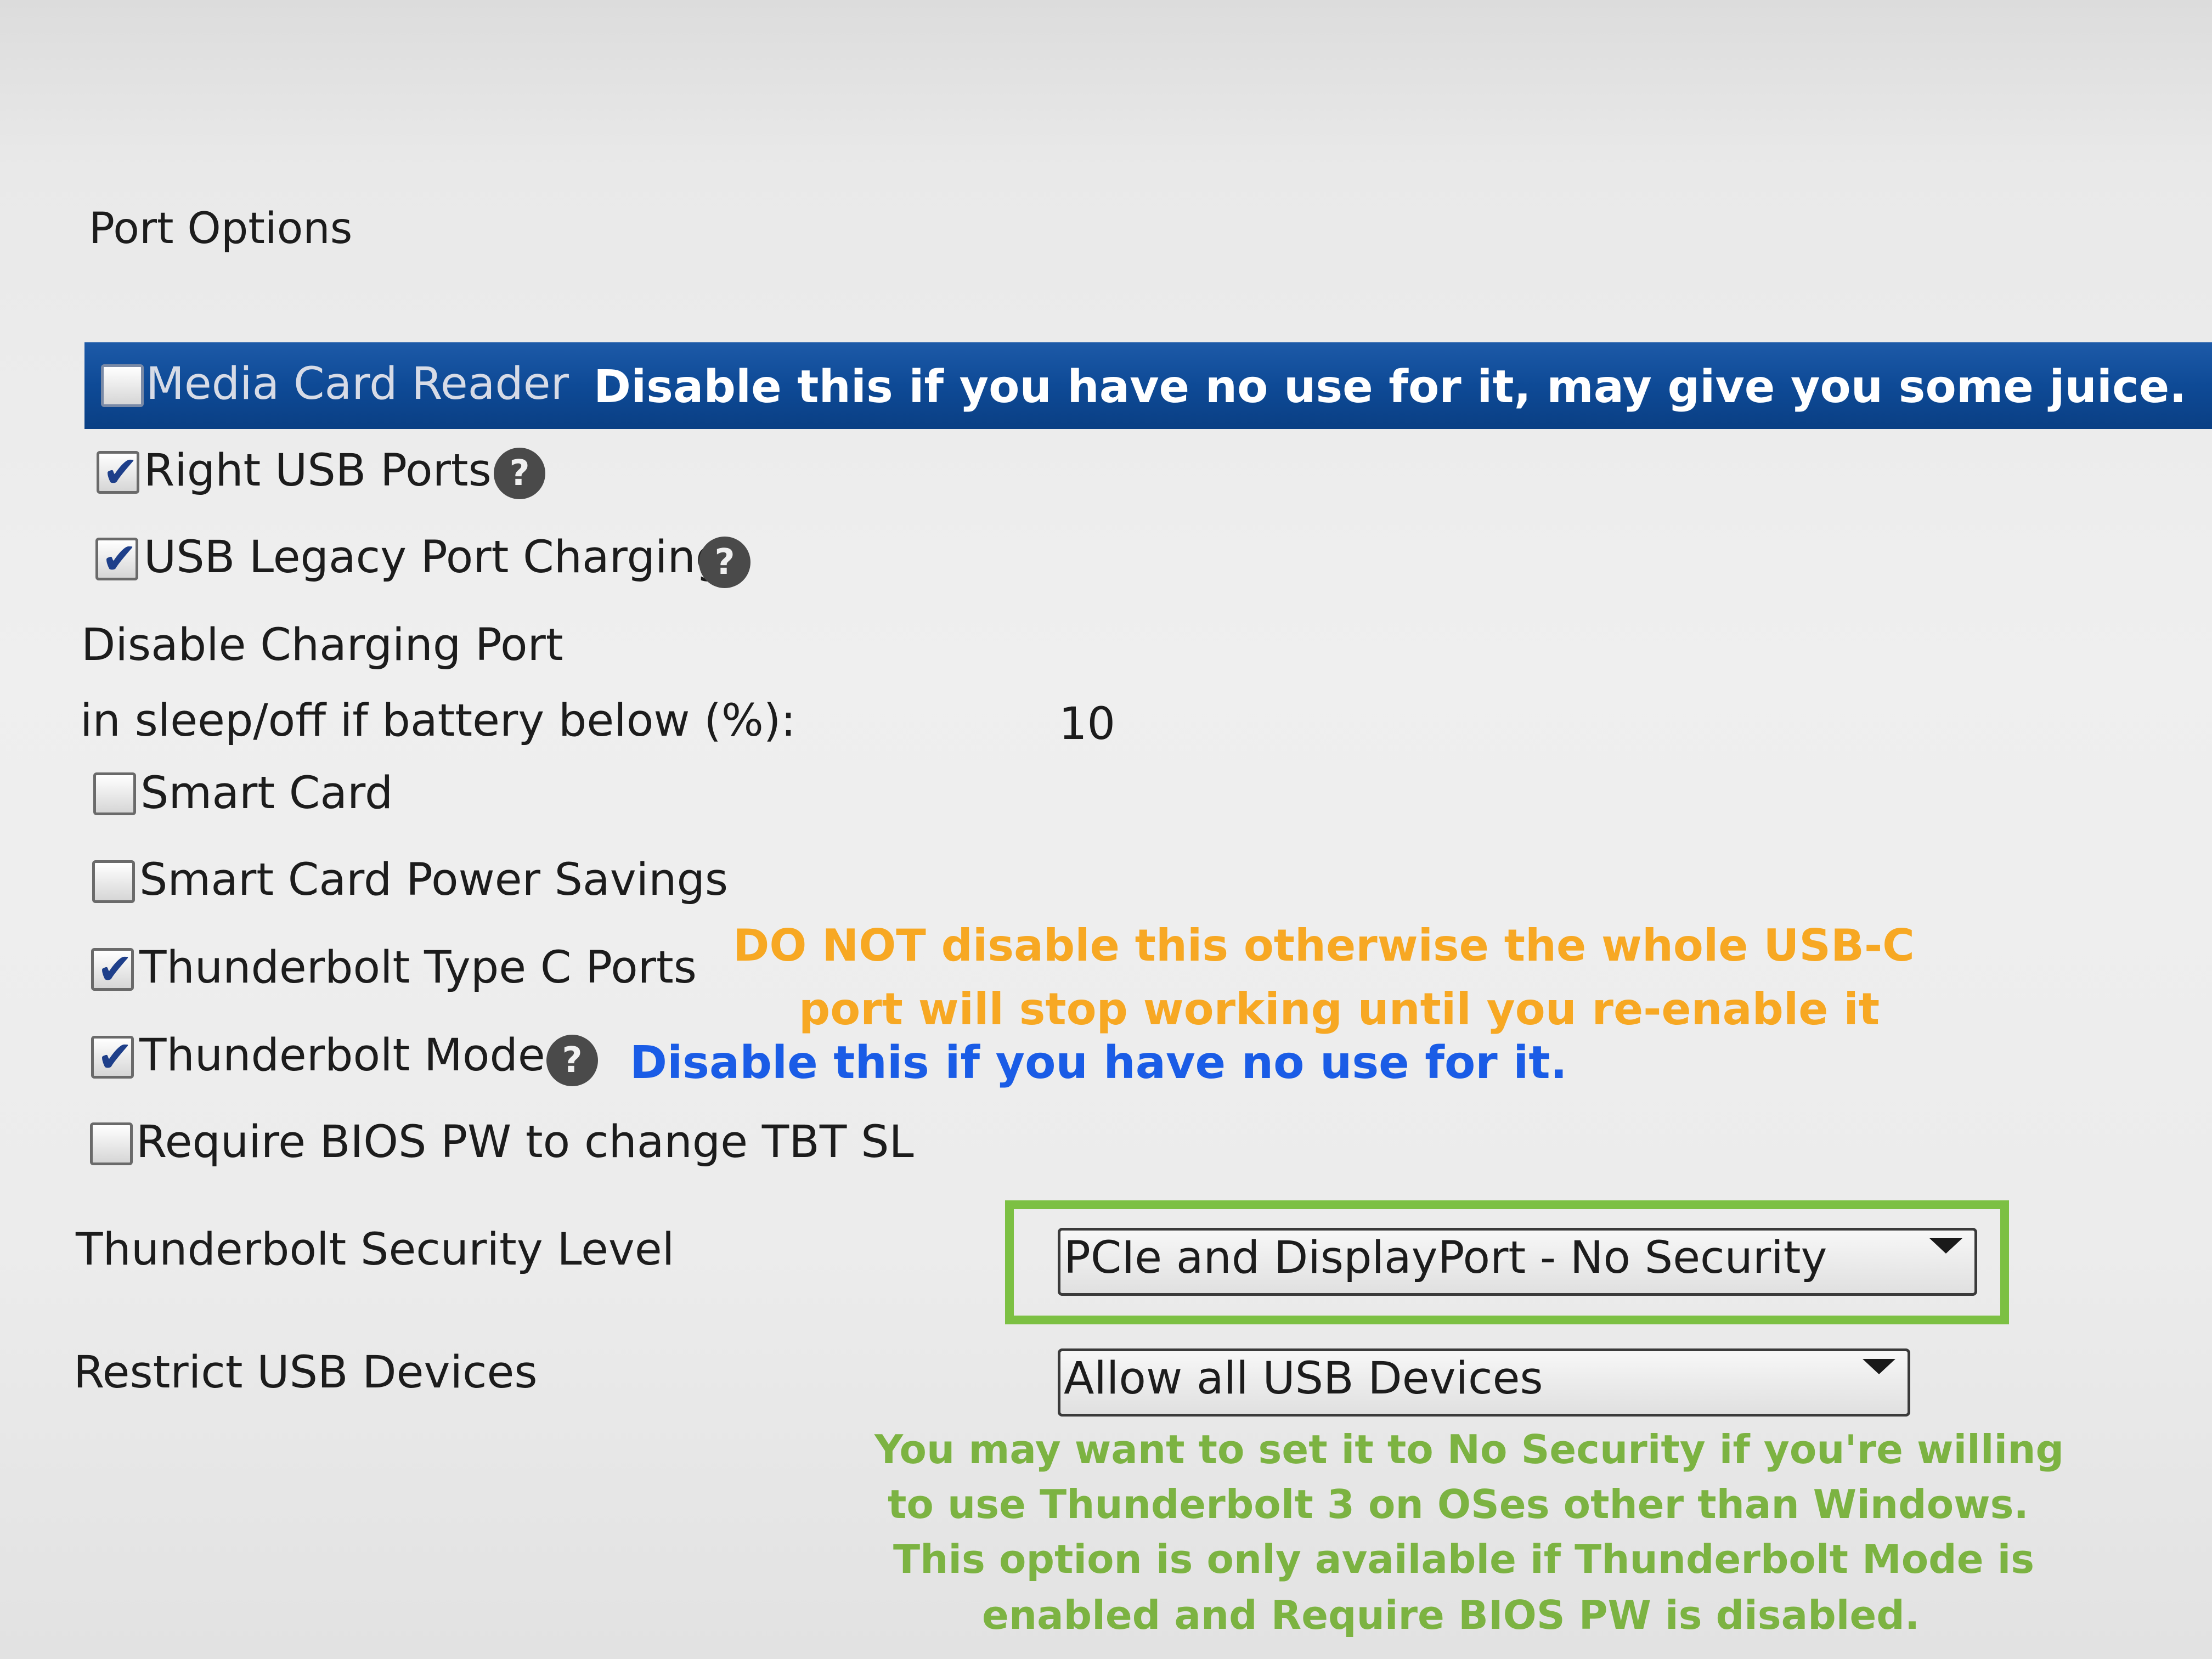 The height and width of the screenshot is (1659, 2212). I want to click on thunderbolt-mode-label: Thunderbolt Mode, so click(342, 1055).